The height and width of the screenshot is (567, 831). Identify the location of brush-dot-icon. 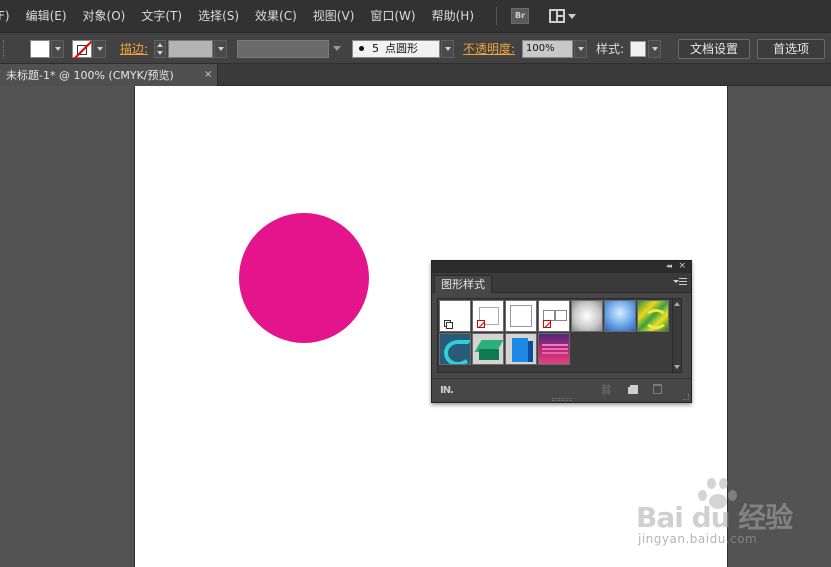
(361, 48).